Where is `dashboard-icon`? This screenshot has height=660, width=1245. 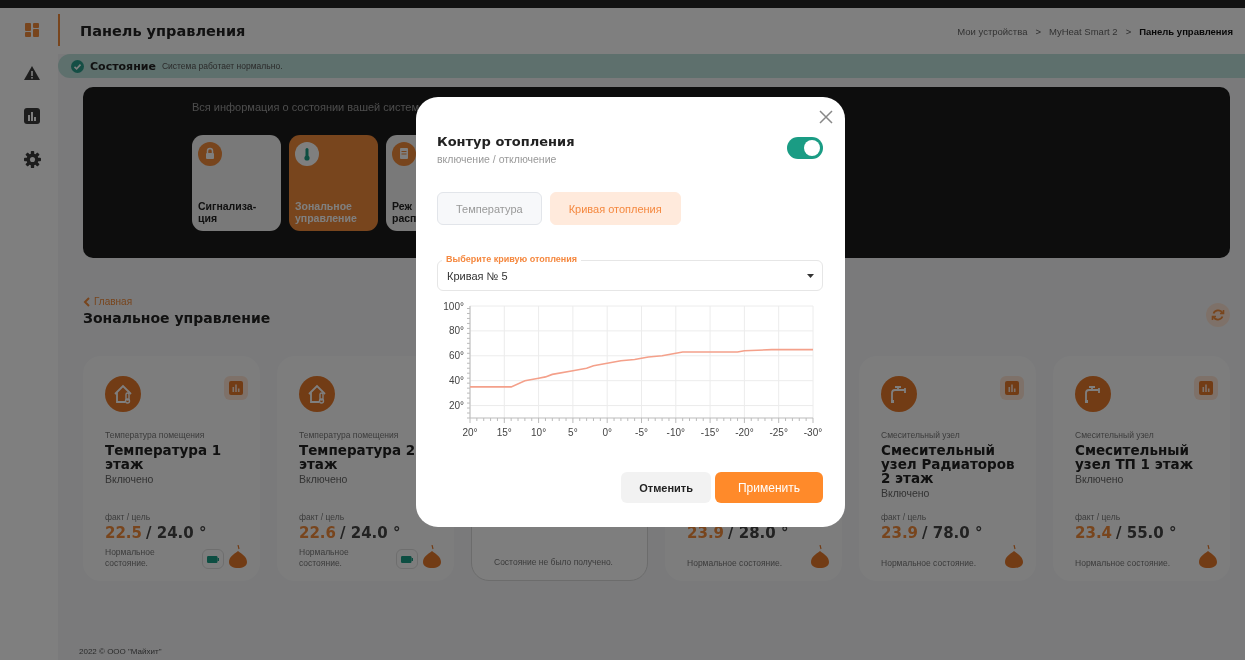 dashboard-icon is located at coordinates (32, 30).